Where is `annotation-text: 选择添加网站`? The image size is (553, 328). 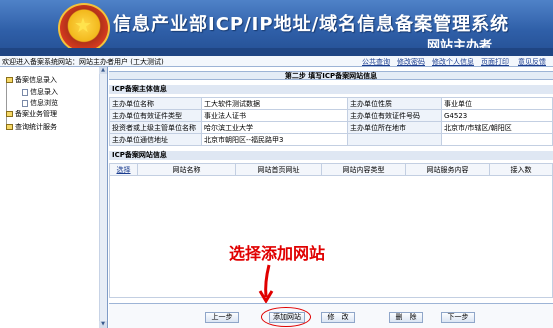 annotation-text: 选择添加网站 is located at coordinates (277, 253).